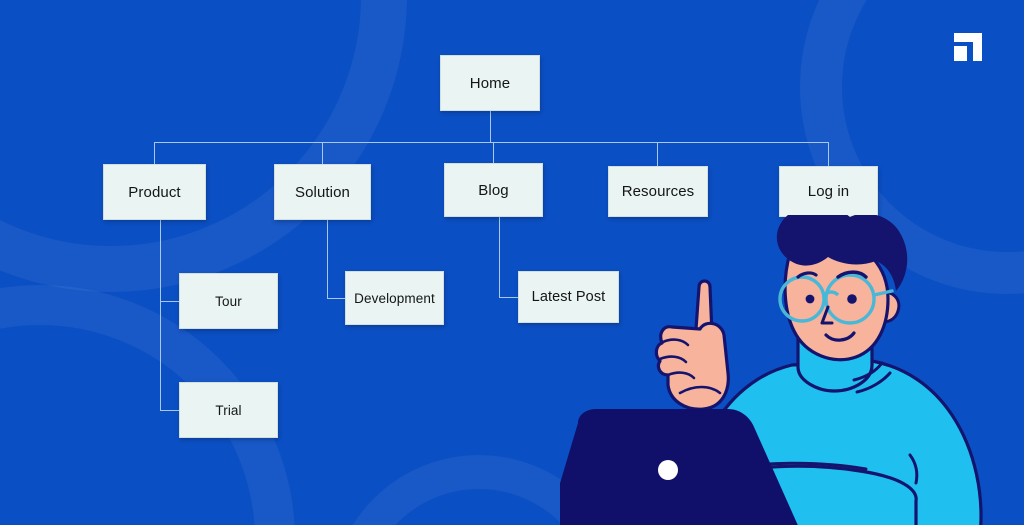 This screenshot has height=525, width=1024. I want to click on head, so click(842, 288).